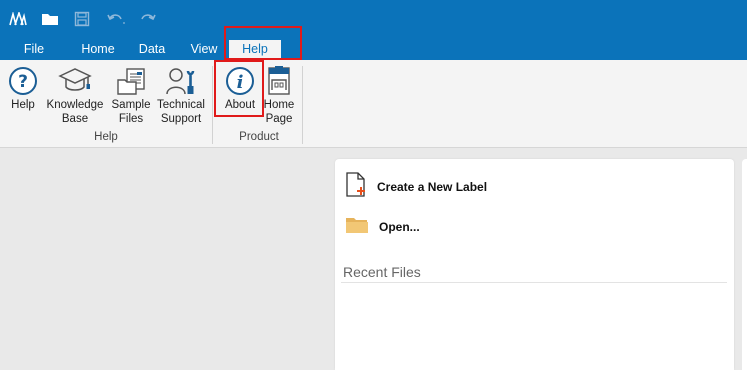 The image size is (747, 370). Describe the element at coordinates (75, 112) in the screenshot. I see `knowledge-base-label: Knowledge Base` at that location.